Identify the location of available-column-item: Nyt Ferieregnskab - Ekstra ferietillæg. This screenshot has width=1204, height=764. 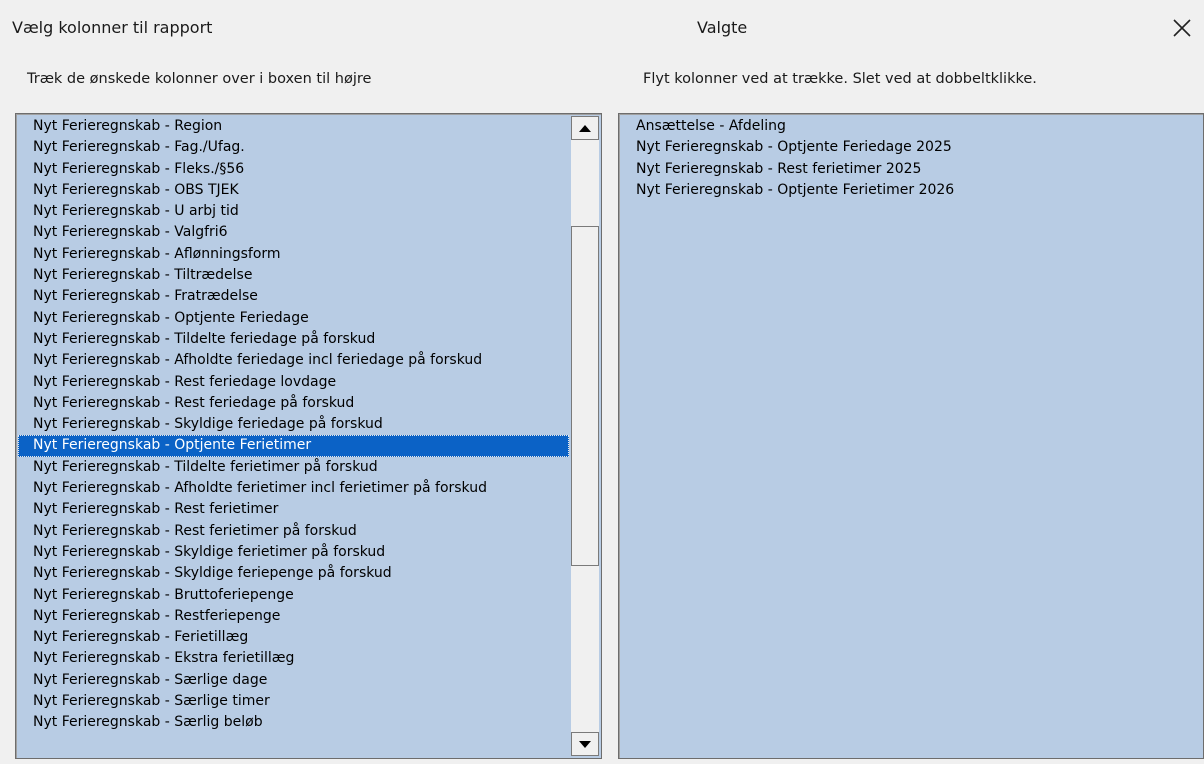
(293, 658).